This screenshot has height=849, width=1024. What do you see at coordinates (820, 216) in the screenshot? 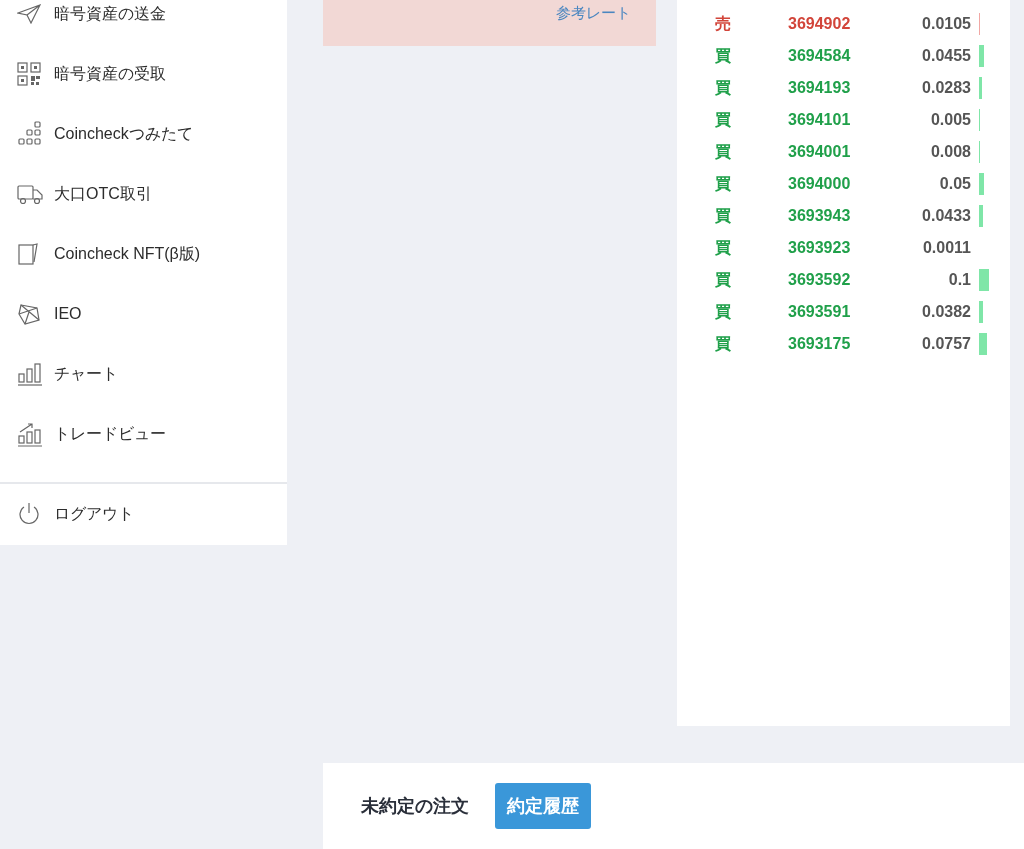
I see `trade-price: 3693943` at bounding box center [820, 216].